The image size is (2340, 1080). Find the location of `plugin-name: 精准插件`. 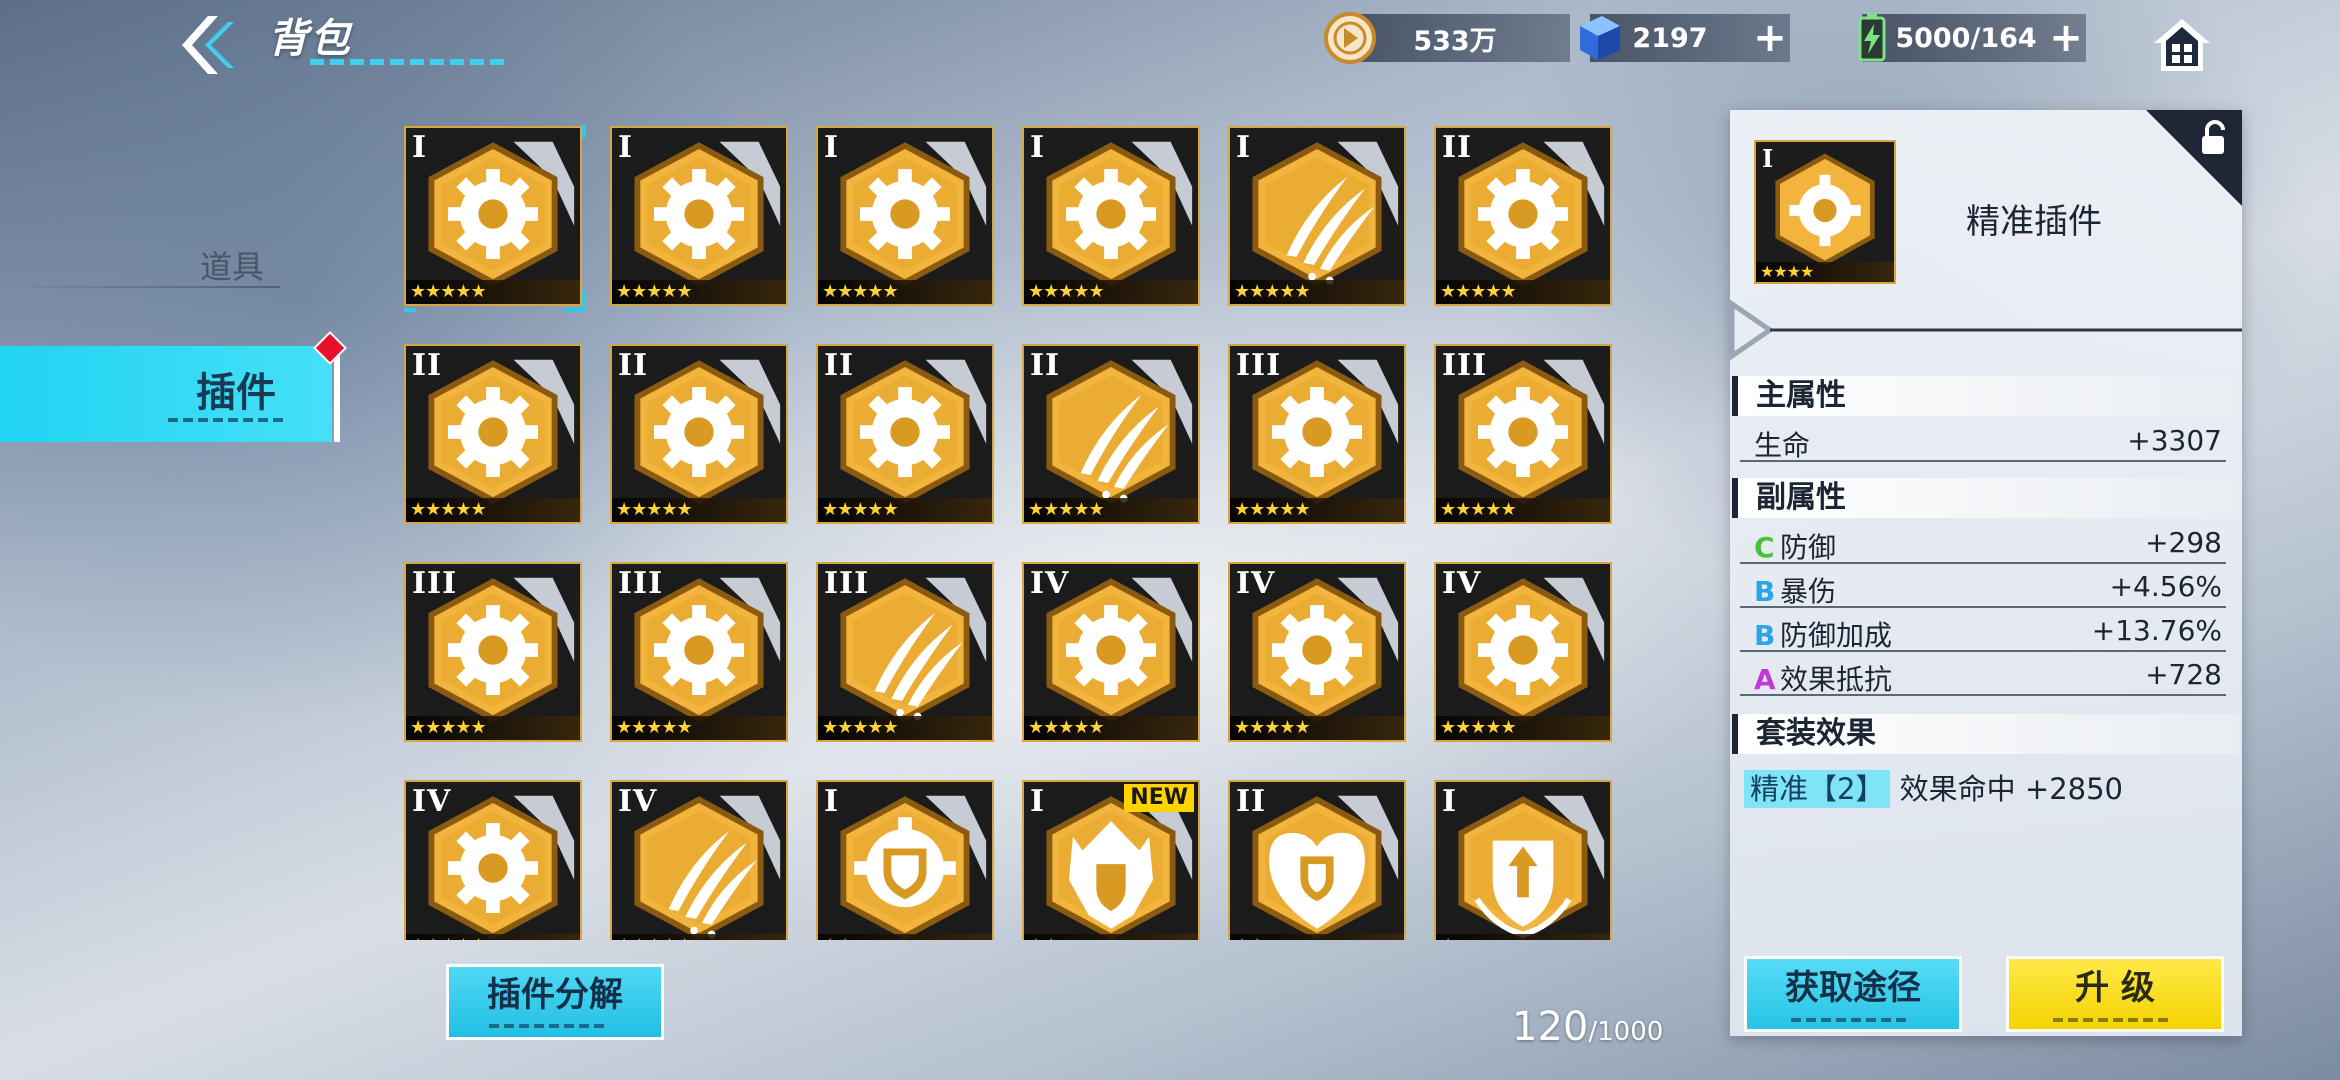

plugin-name: 精准插件 is located at coordinates (2034, 222).